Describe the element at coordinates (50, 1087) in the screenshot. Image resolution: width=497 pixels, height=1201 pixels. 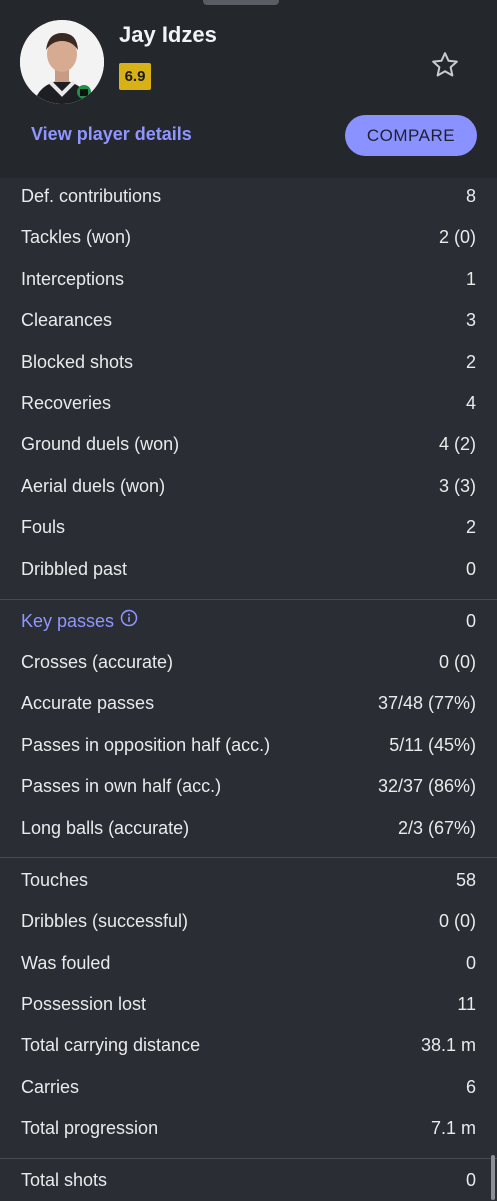
I see `stat-label: Carries` at that location.